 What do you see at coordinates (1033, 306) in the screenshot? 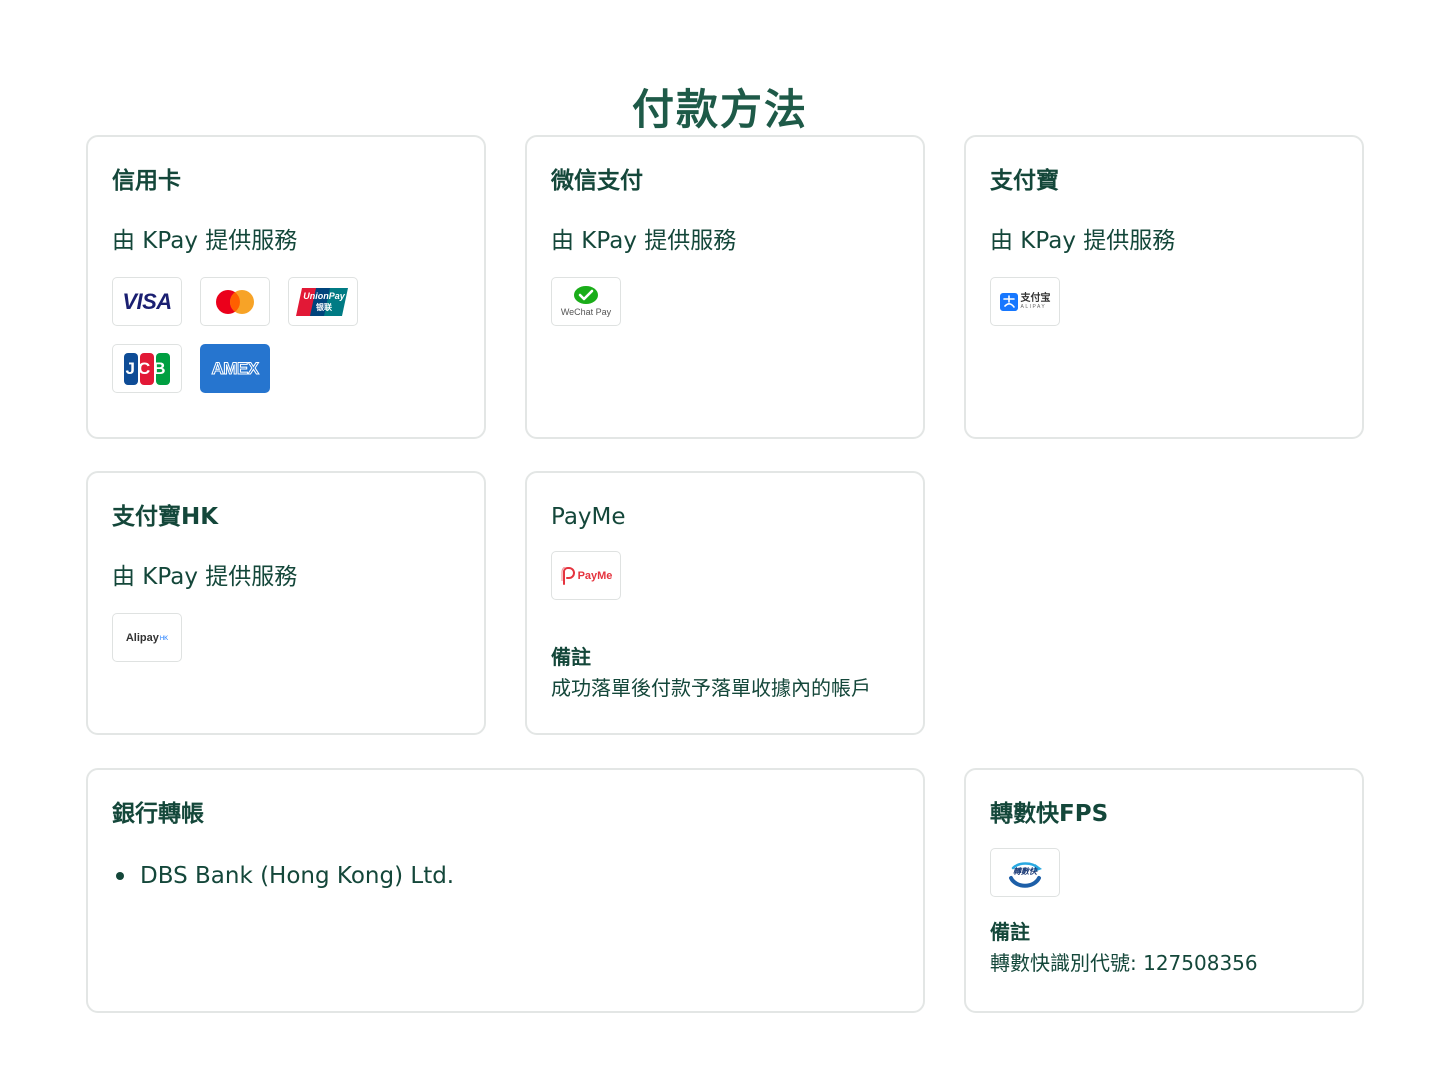
I see `alipay-logo-en: ALIPAY` at bounding box center [1033, 306].